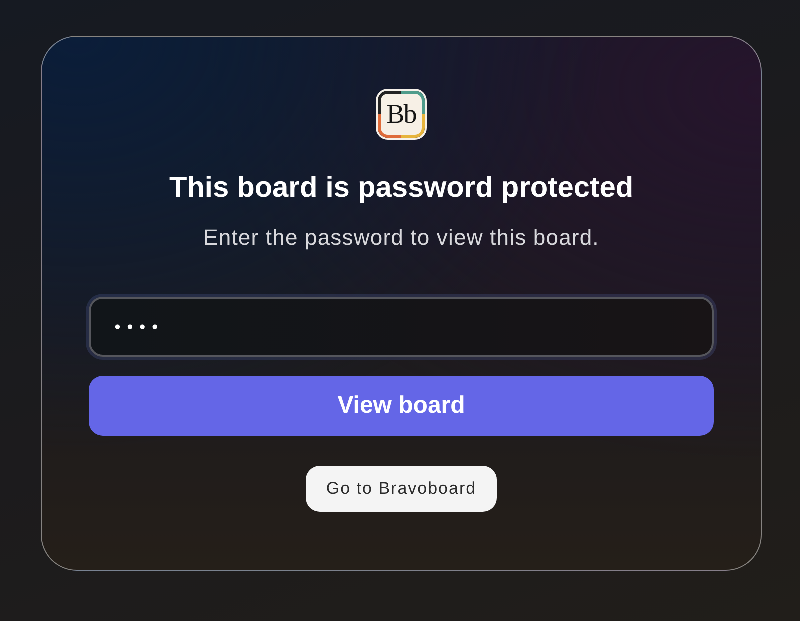  What do you see at coordinates (401, 188) in the screenshot?
I see `page-title: This board is password protected` at bounding box center [401, 188].